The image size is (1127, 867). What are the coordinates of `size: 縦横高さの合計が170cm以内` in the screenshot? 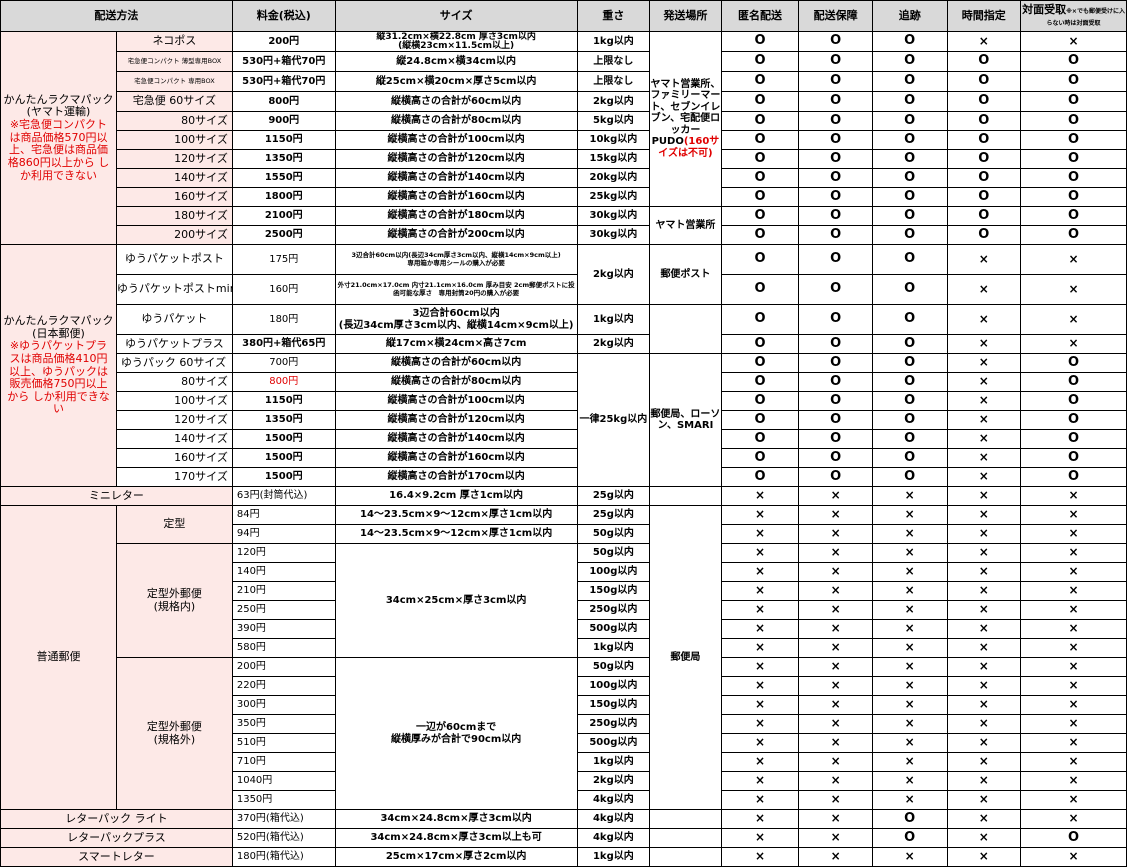 It's located at (456, 477).